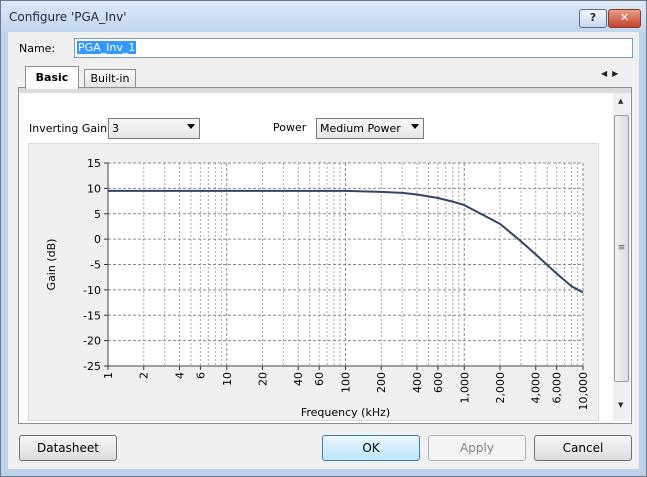 The height and width of the screenshot is (477, 647). Describe the element at coordinates (200, 375) in the screenshot. I see `x-tick-label: 6` at that location.